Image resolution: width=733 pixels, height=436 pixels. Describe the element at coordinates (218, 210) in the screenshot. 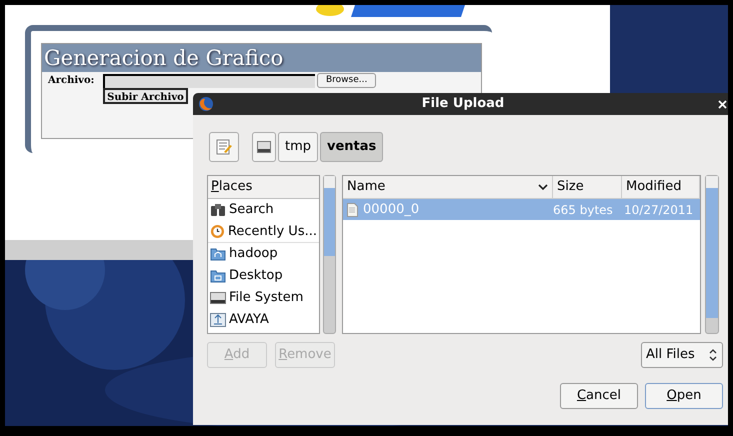

I see `binoculars-icon` at that location.